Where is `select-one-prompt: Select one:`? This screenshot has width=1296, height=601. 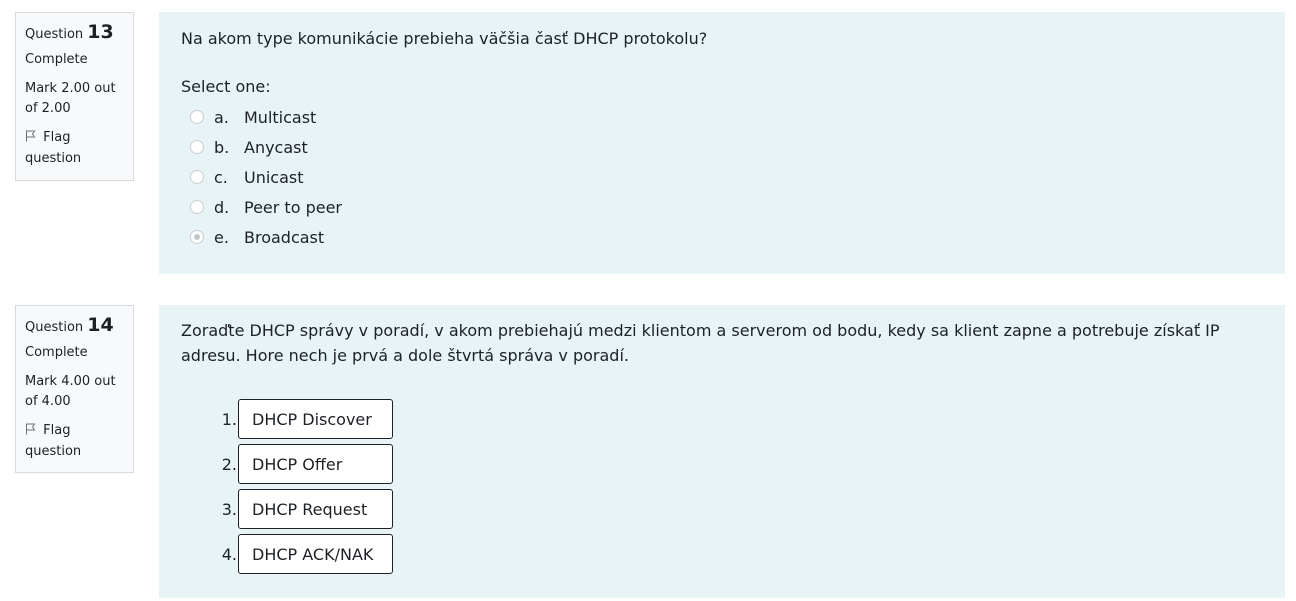
select-one-prompt: Select one: is located at coordinates (226, 86).